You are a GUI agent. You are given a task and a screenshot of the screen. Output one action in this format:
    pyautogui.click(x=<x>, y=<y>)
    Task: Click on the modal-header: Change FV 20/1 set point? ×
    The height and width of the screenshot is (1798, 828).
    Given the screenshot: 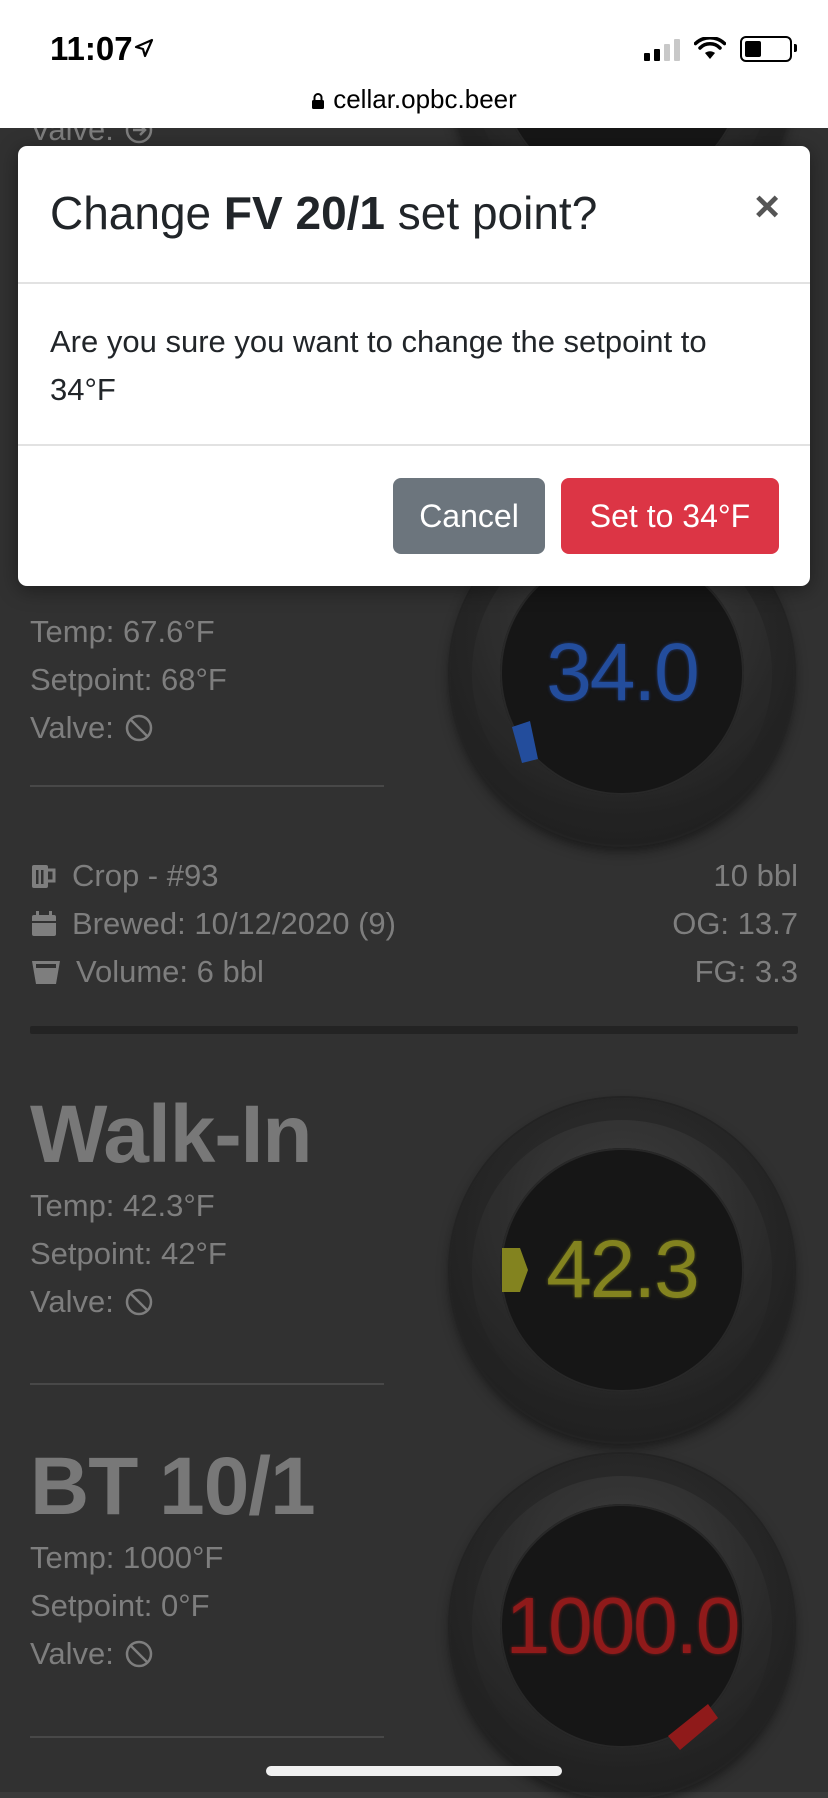 What is the action you would take?
    pyautogui.click(x=414, y=215)
    